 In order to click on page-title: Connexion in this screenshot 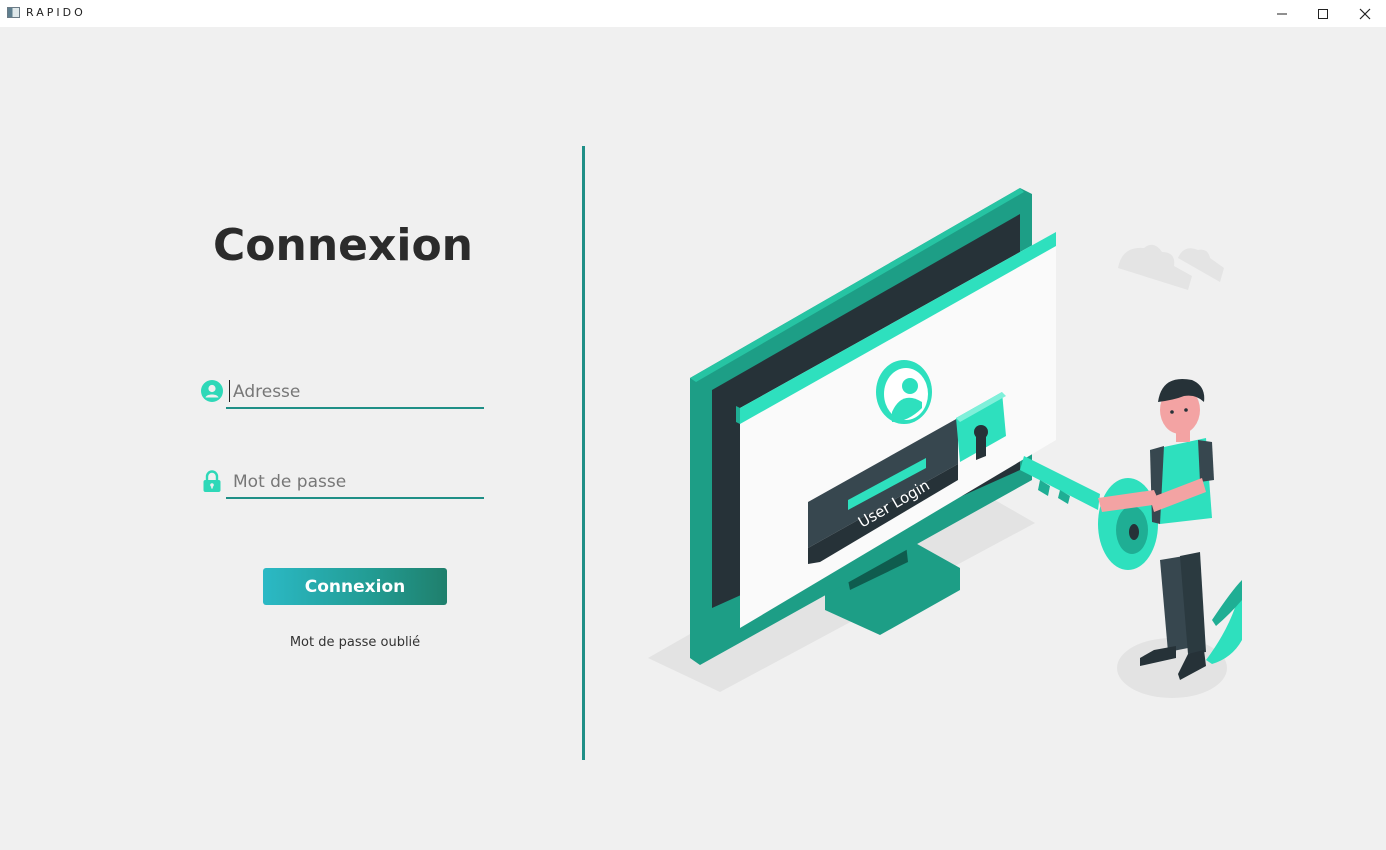, I will do `click(343, 245)`.